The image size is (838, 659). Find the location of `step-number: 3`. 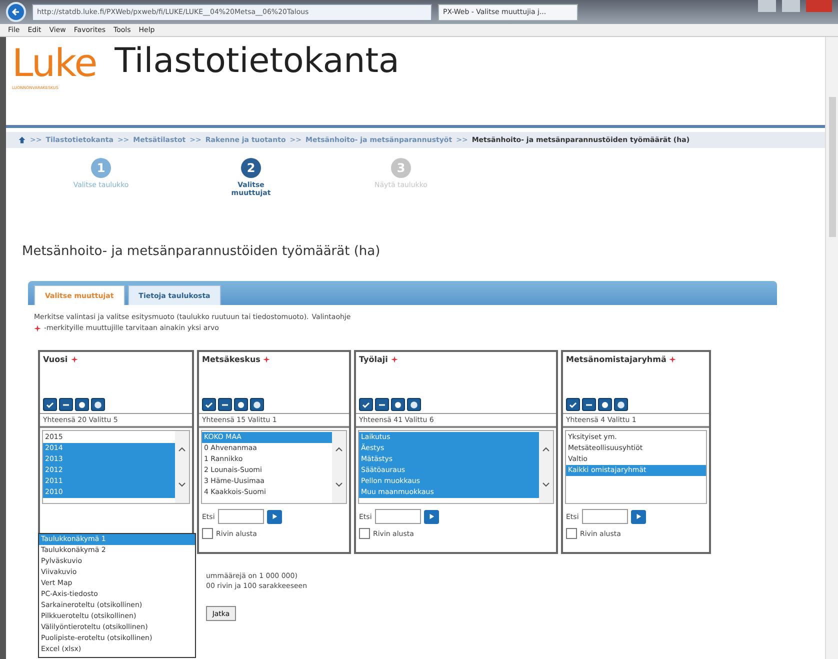

step-number: 3 is located at coordinates (401, 168).